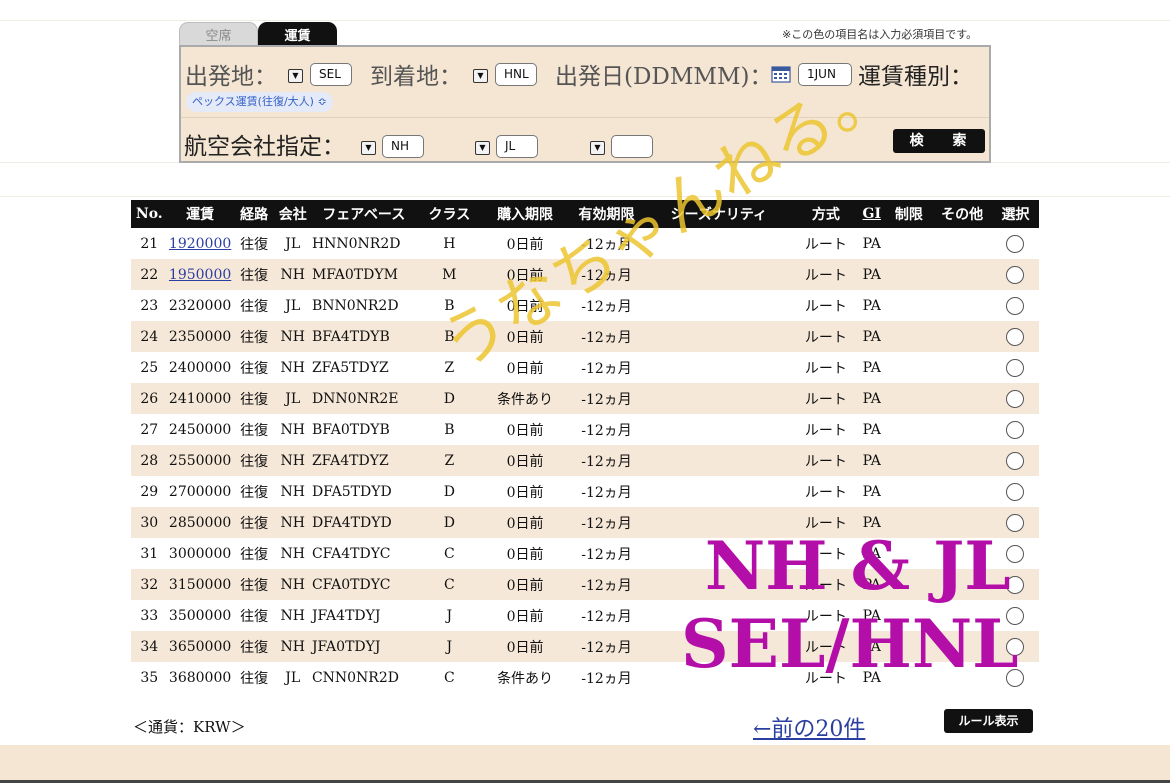 This screenshot has height=783, width=1170. What do you see at coordinates (351, 553) in the screenshot?
I see `cell-fare-base: CFA4TDYC` at bounding box center [351, 553].